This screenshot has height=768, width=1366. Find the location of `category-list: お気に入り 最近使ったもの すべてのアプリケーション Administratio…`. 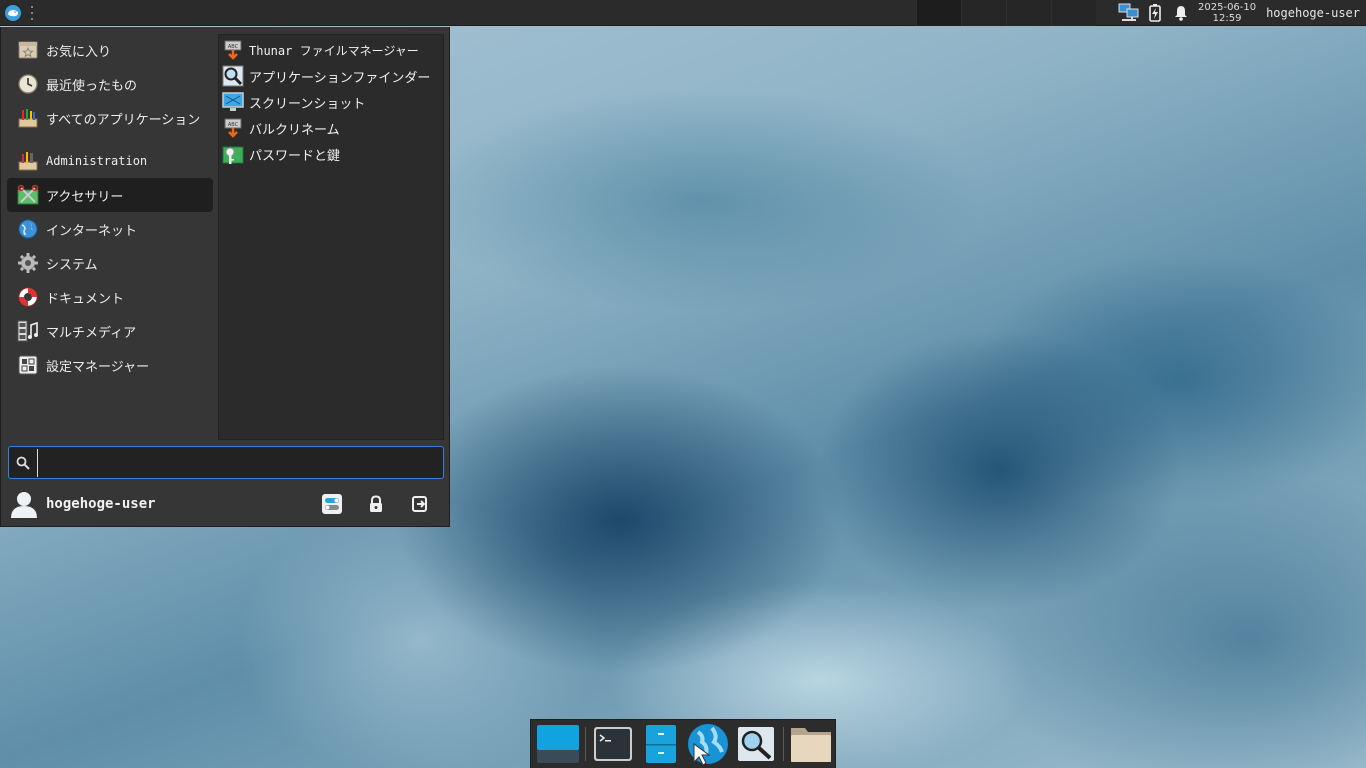

category-list: お気に入り 最近使ったもの すべてのアプリケーション Administratio… is located at coordinates (110, 207).